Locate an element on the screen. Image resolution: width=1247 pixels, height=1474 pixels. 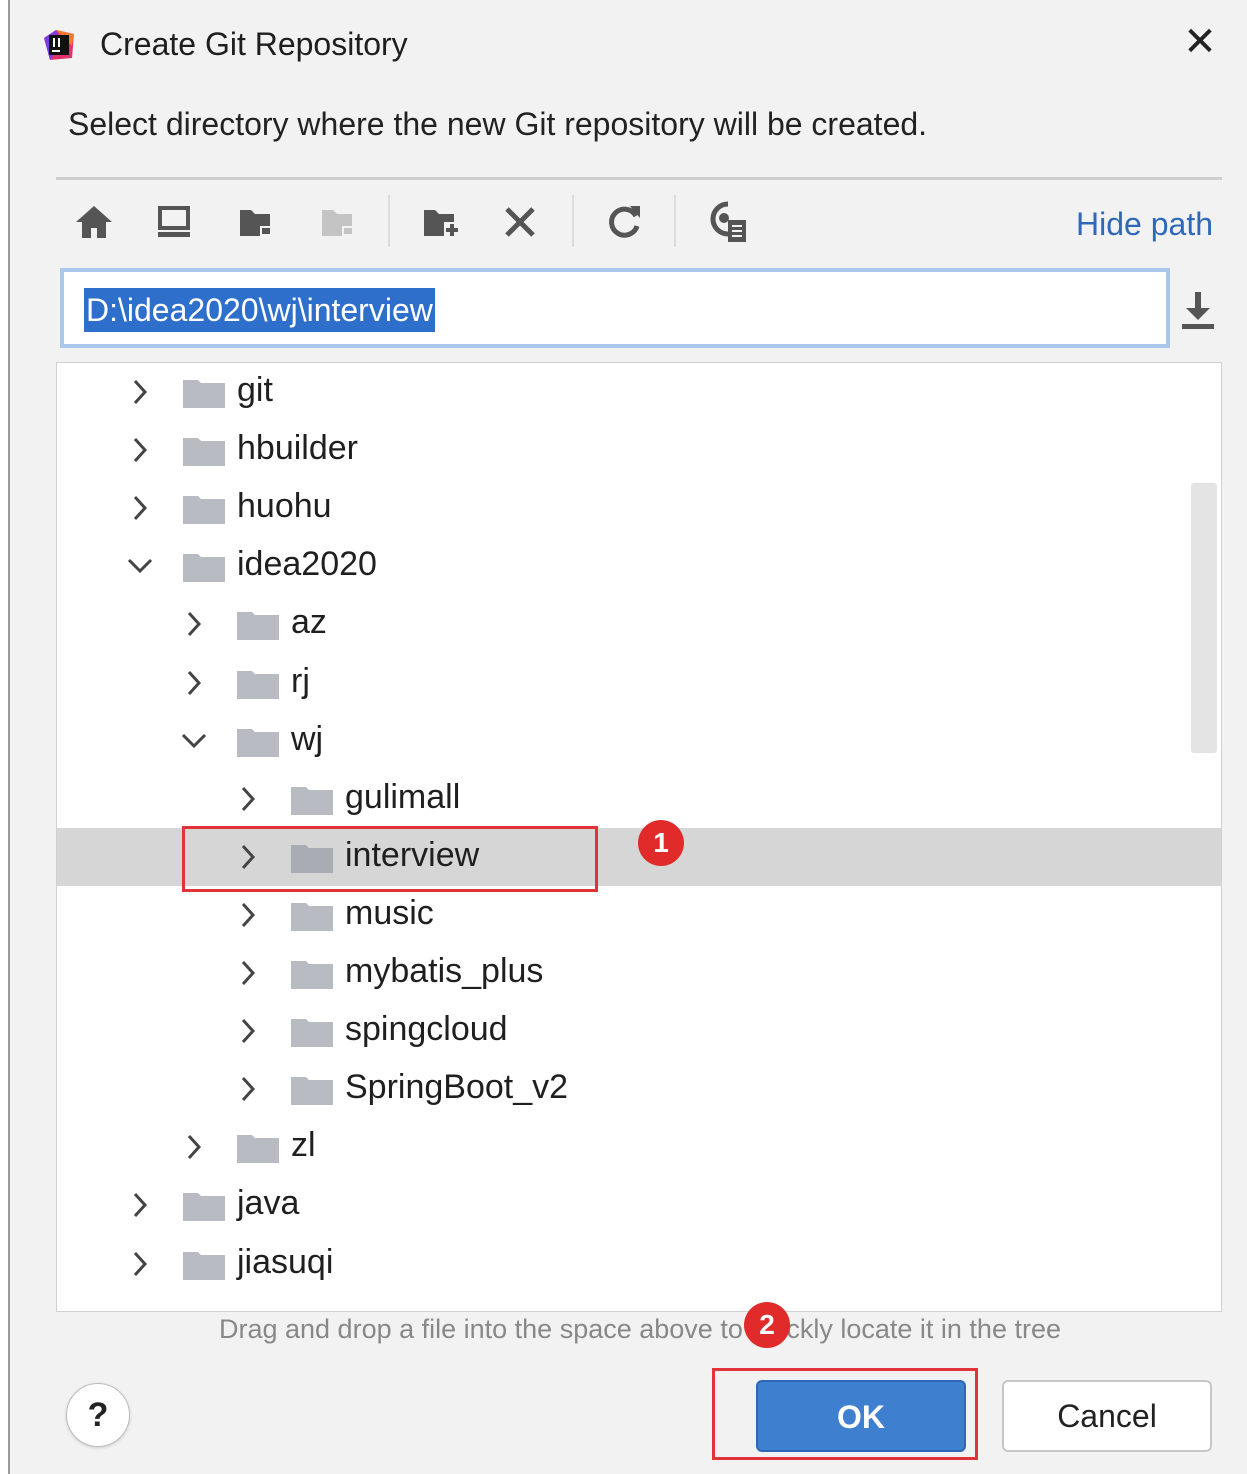
close-icon: ✕ is located at coordinates (1200, 42).